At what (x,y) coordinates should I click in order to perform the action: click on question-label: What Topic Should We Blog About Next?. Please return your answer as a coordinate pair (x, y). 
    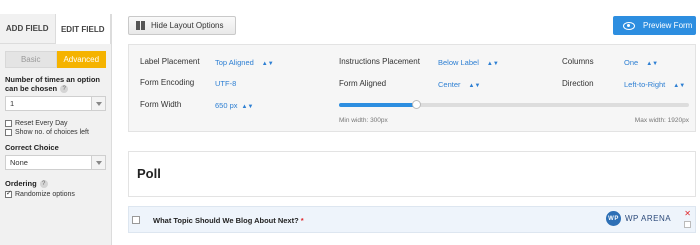
    Looking at the image, I should click on (226, 220).